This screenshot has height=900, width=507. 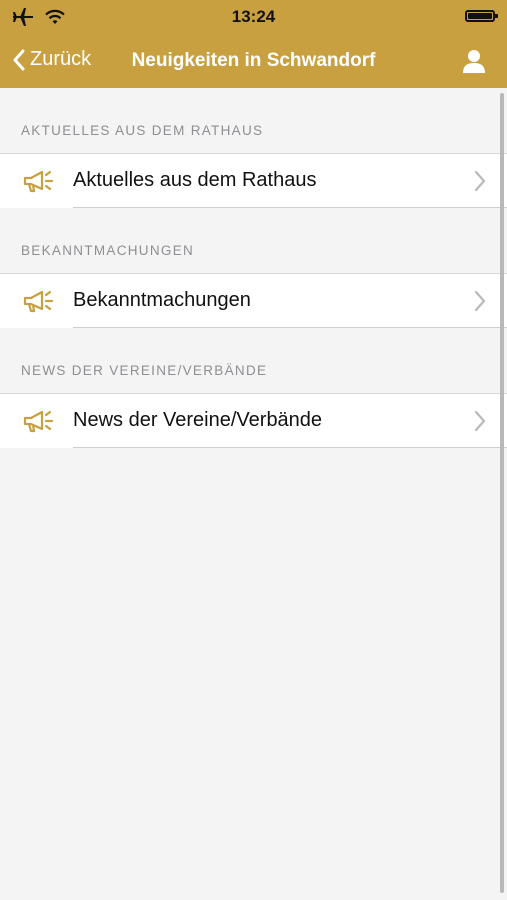 What do you see at coordinates (61, 59) in the screenshot?
I see `back-label: Zurück` at bounding box center [61, 59].